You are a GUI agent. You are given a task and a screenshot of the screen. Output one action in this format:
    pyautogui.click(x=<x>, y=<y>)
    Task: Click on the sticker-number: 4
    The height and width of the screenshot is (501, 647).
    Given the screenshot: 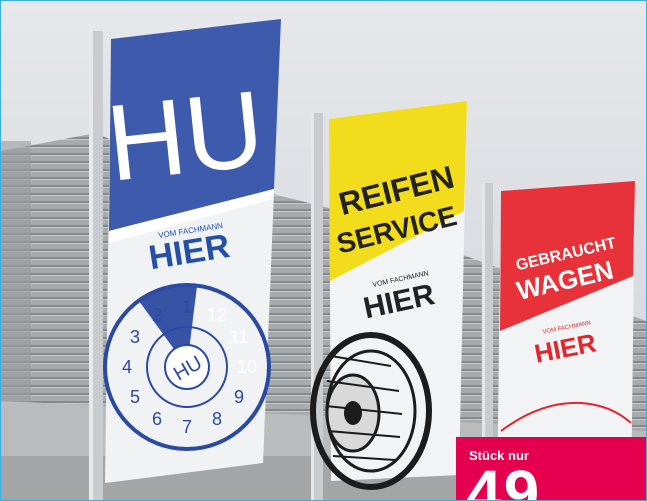 What is the action you would take?
    pyautogui.click(x=127, y=367)
    